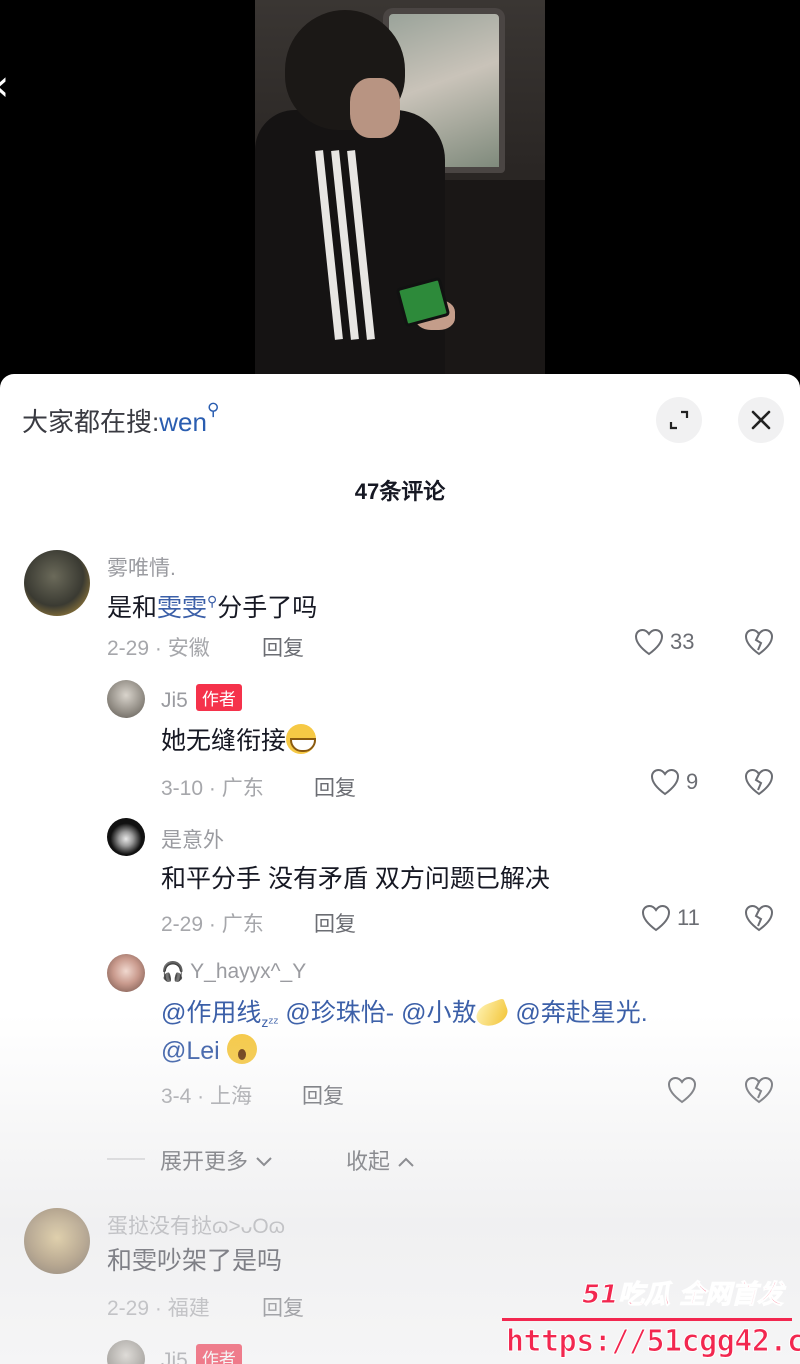 The image size is (800, 1364). I want to click on comment-count-title: 47条评论, so click(400, 491).